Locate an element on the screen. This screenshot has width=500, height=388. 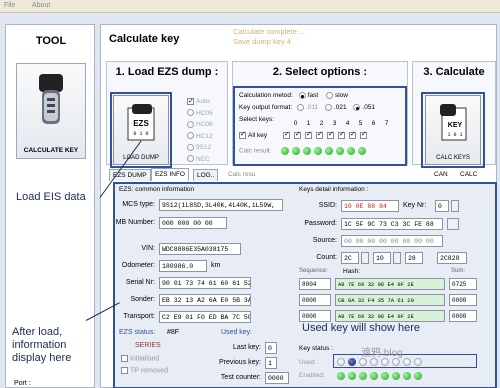
vin-field: WDC8886E35A038175 is located at coordinates (200, 249).